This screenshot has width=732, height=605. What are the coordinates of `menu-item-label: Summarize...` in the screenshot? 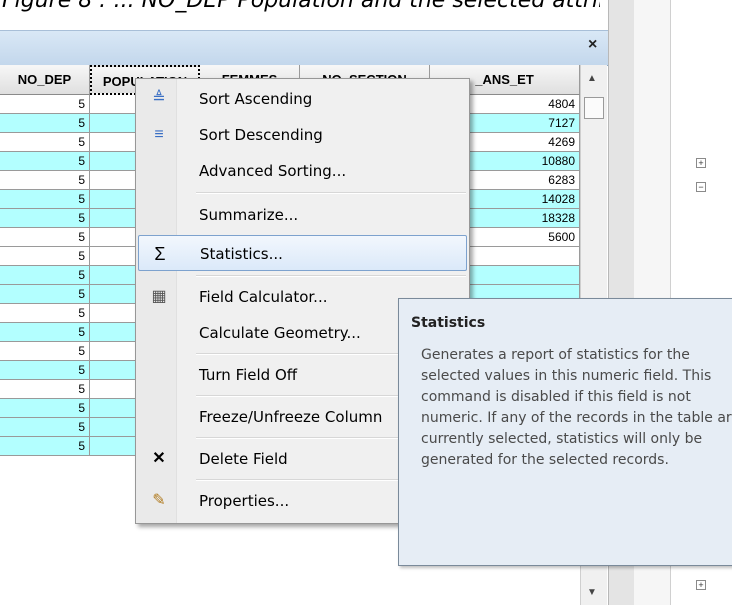 It's located at (249, 215).